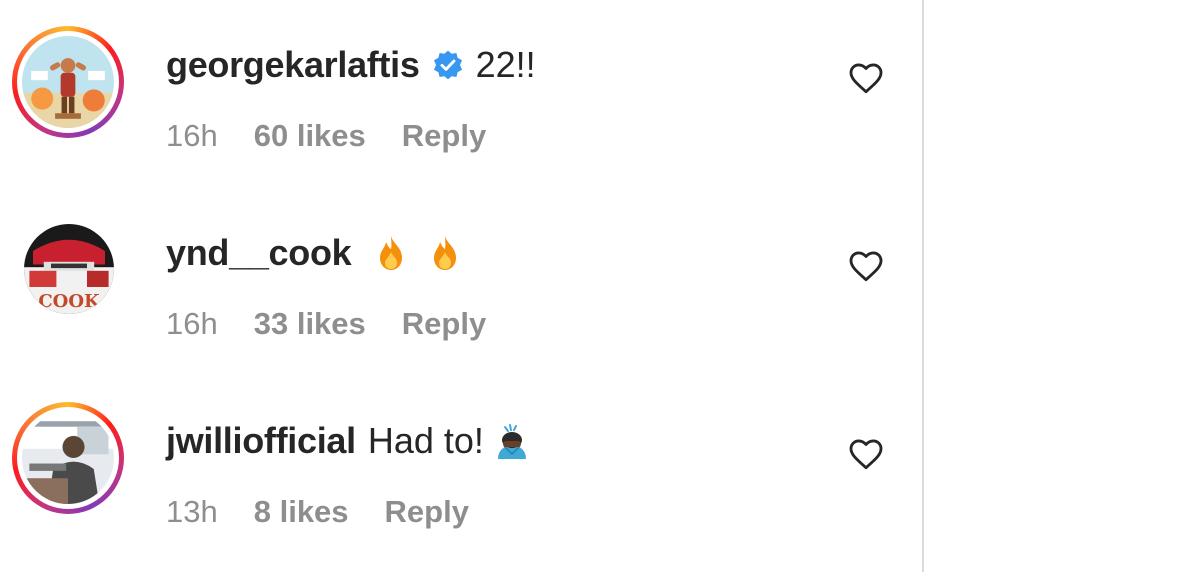  What do you see at coordinates (425, 440) in the screenshot?
I see `comment-text: Had to!` at bounding box center [425, 440].